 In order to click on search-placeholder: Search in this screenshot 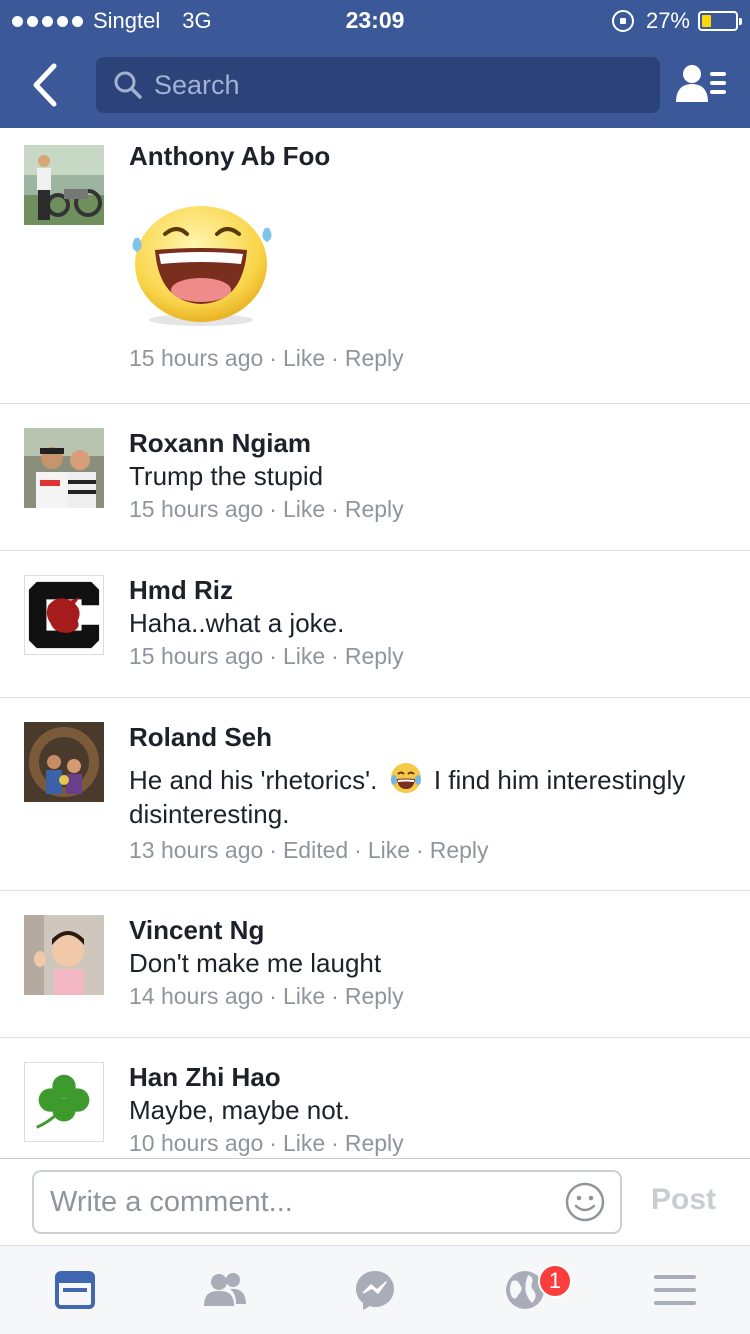, I will do `click(197, 84)`.